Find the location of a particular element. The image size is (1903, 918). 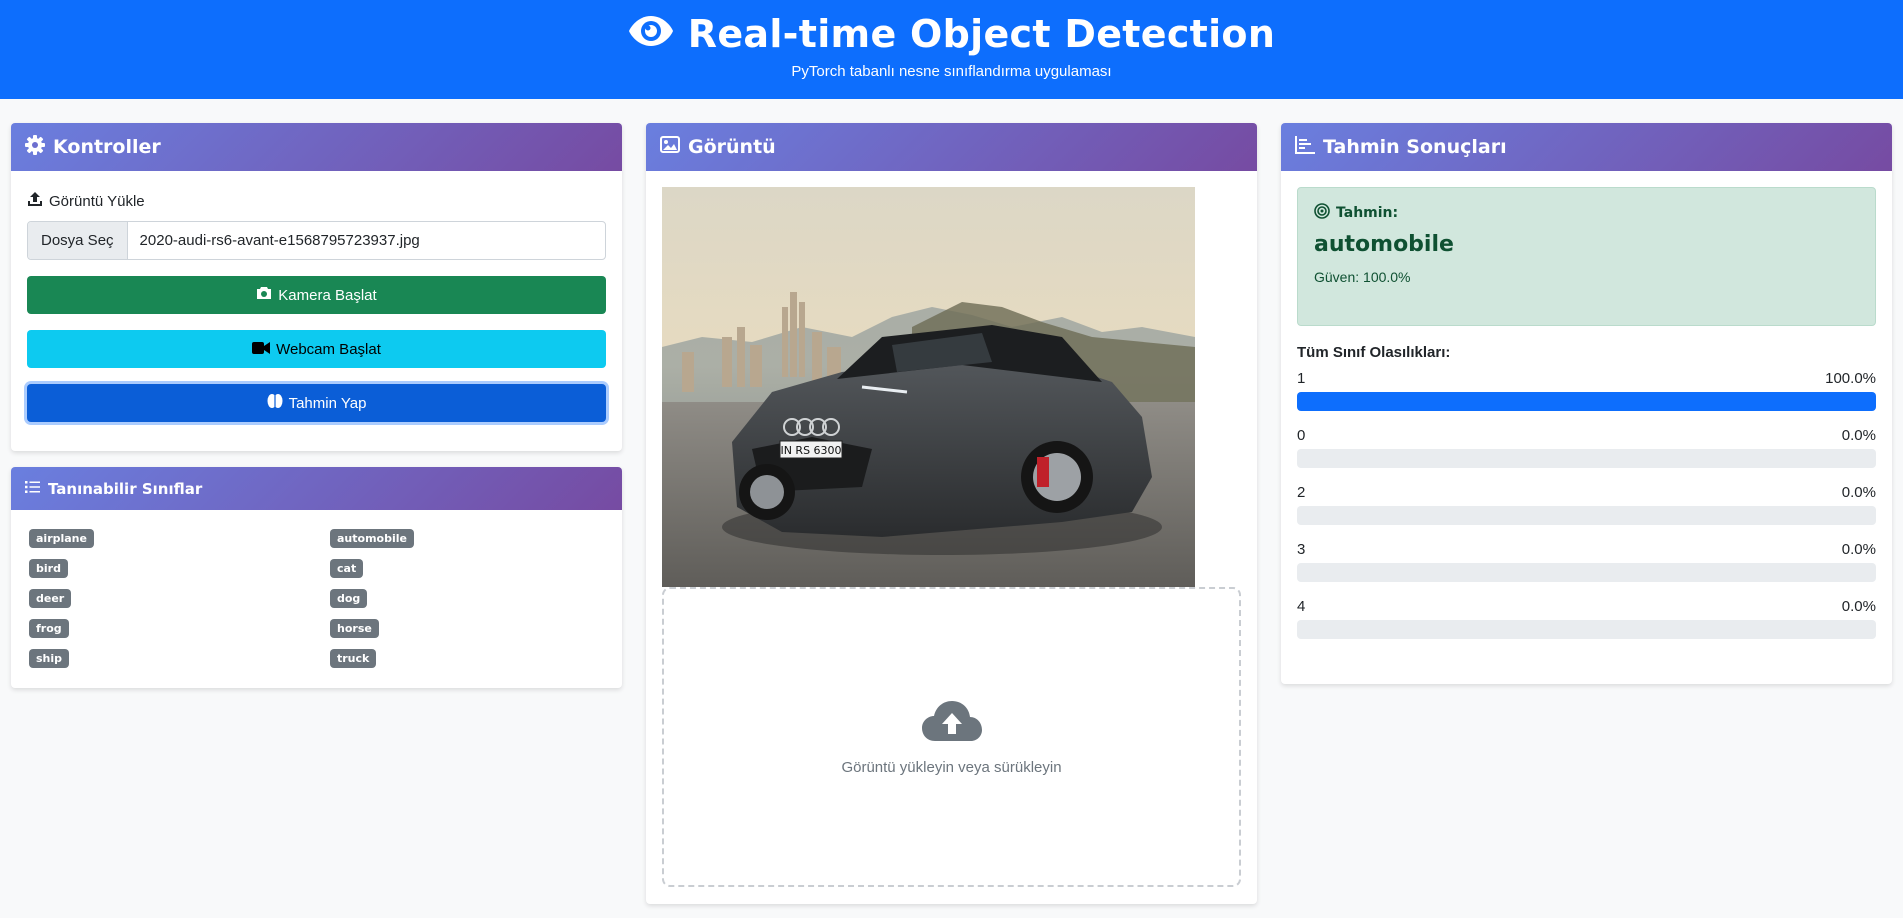

class-badge: horse is located at coordinates (354, 628).